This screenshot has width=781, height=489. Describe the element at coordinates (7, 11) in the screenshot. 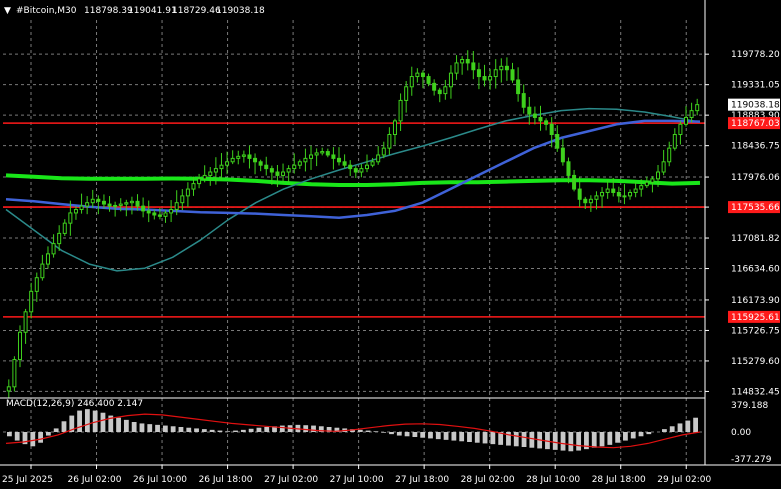

I see `header-triangle-icon: ▼` at that location.